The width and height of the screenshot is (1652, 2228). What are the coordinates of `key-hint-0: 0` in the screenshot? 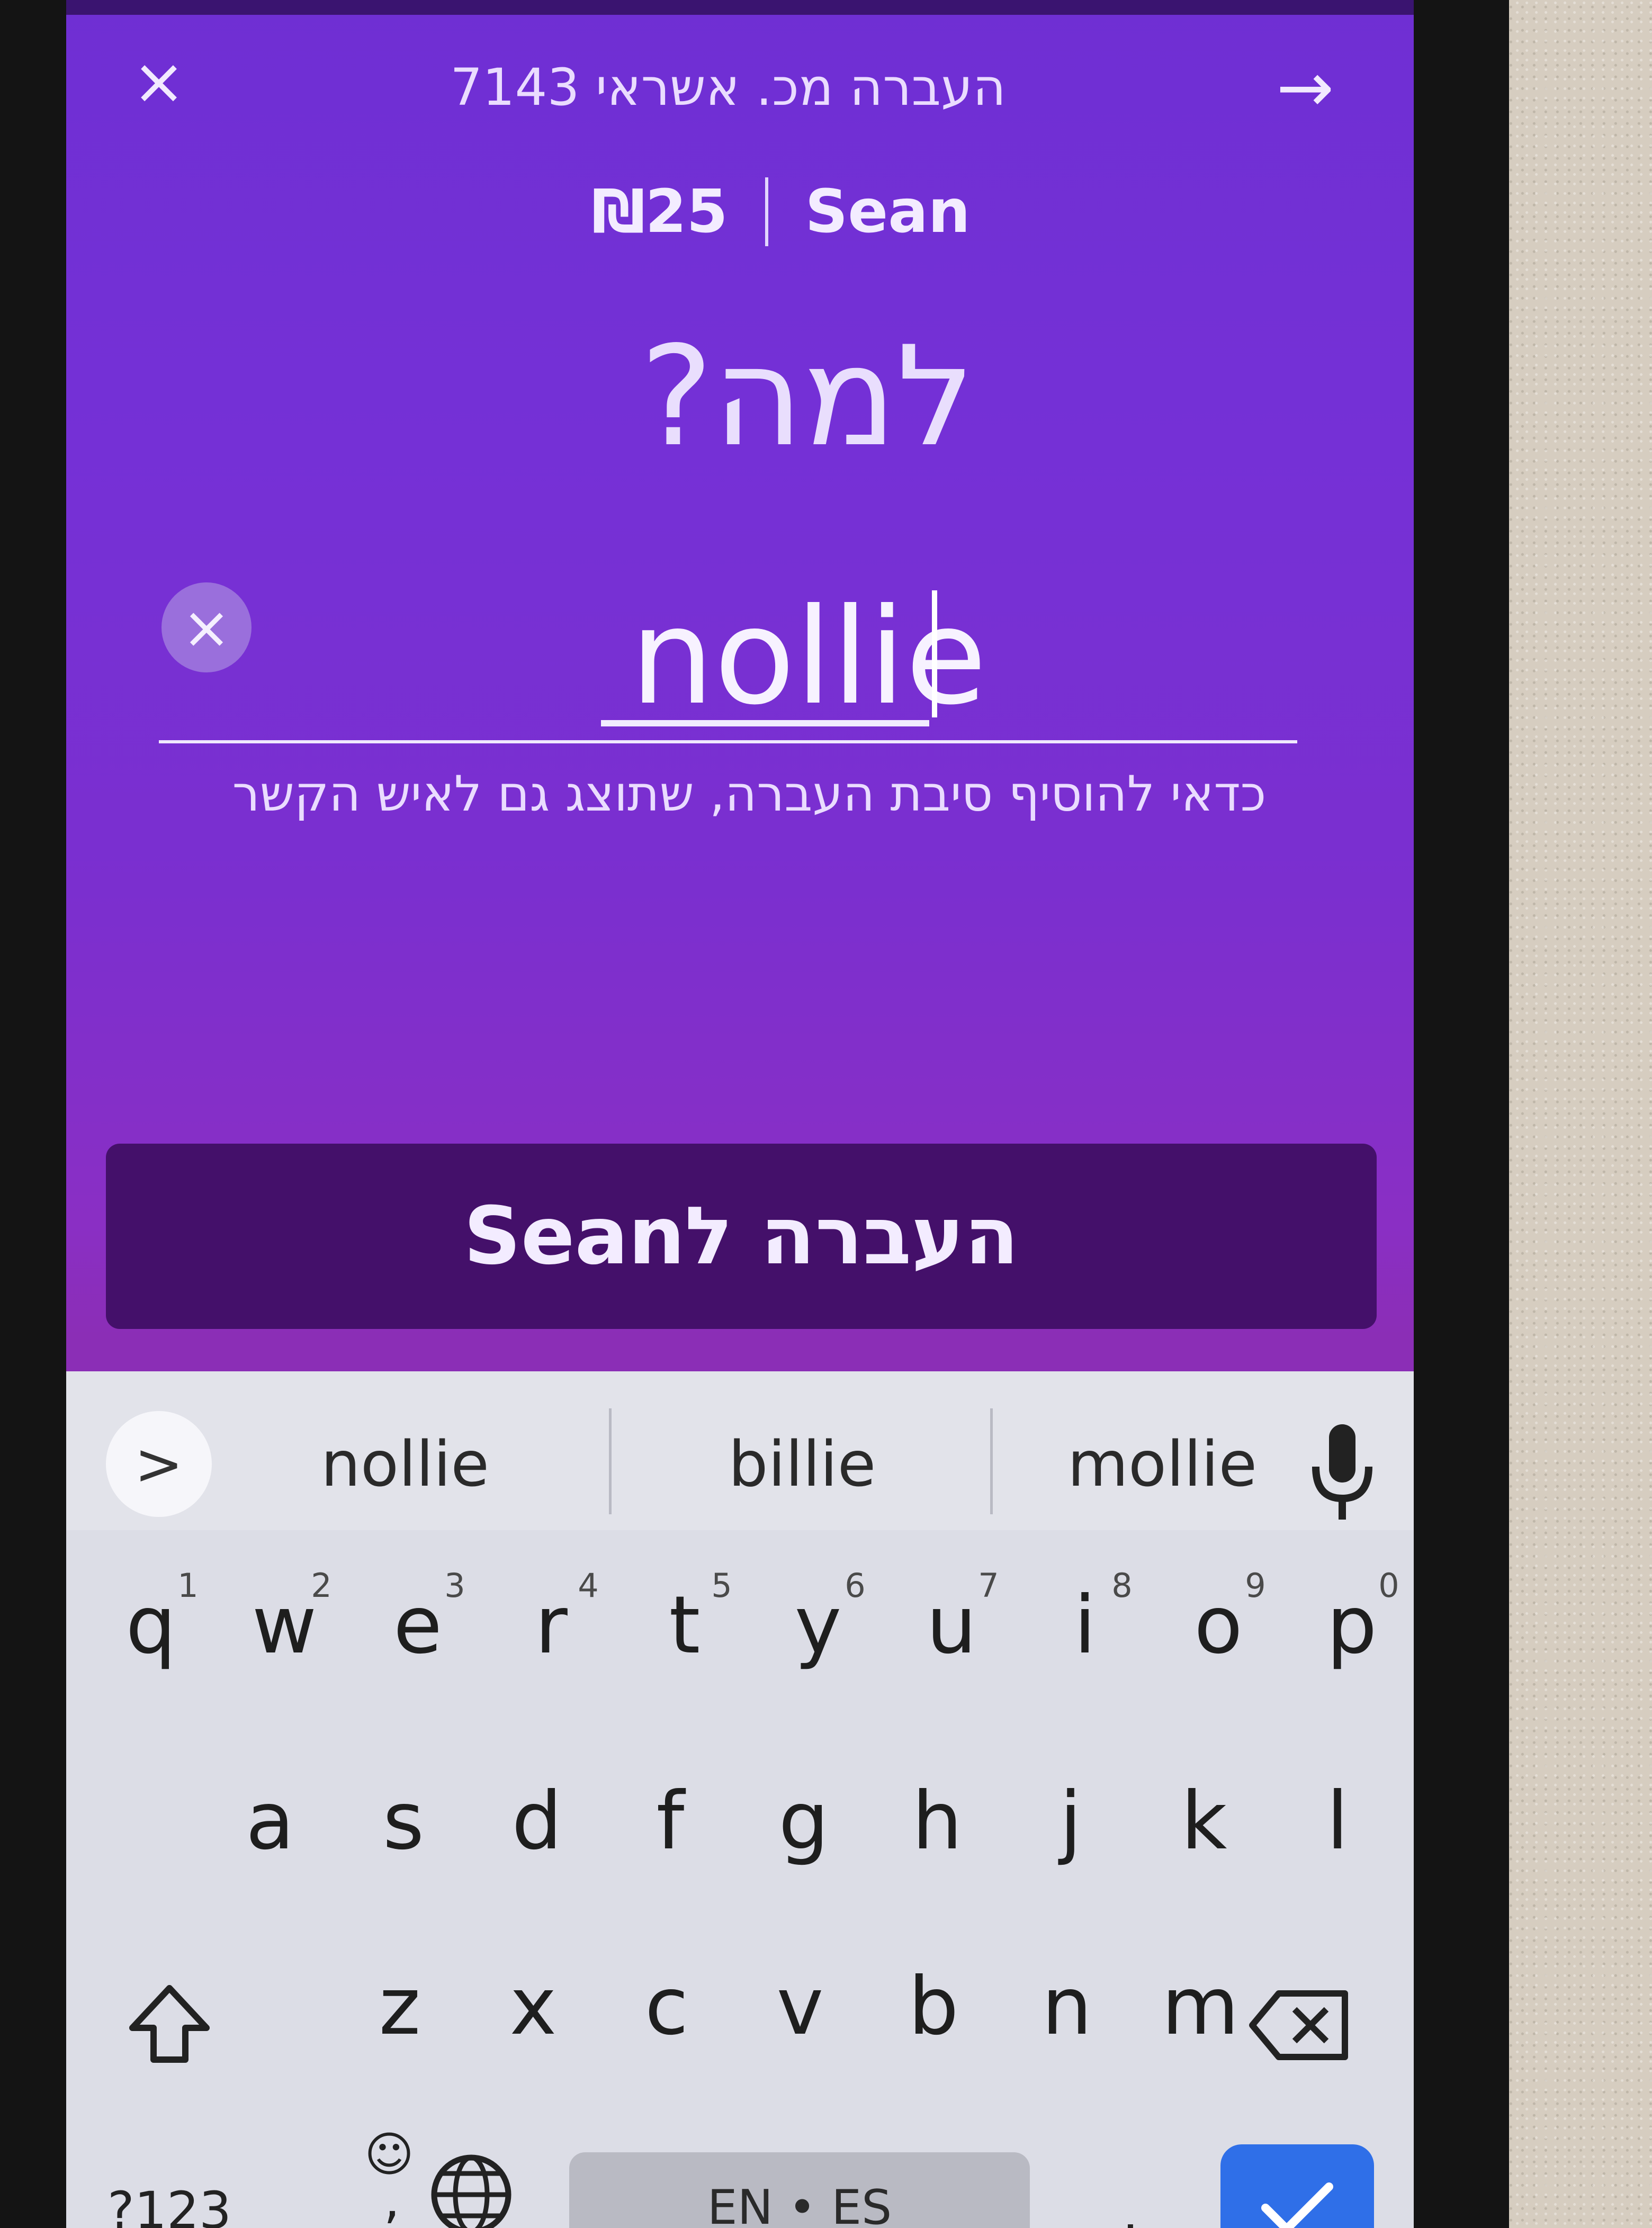 It's located at (1388, 1585).